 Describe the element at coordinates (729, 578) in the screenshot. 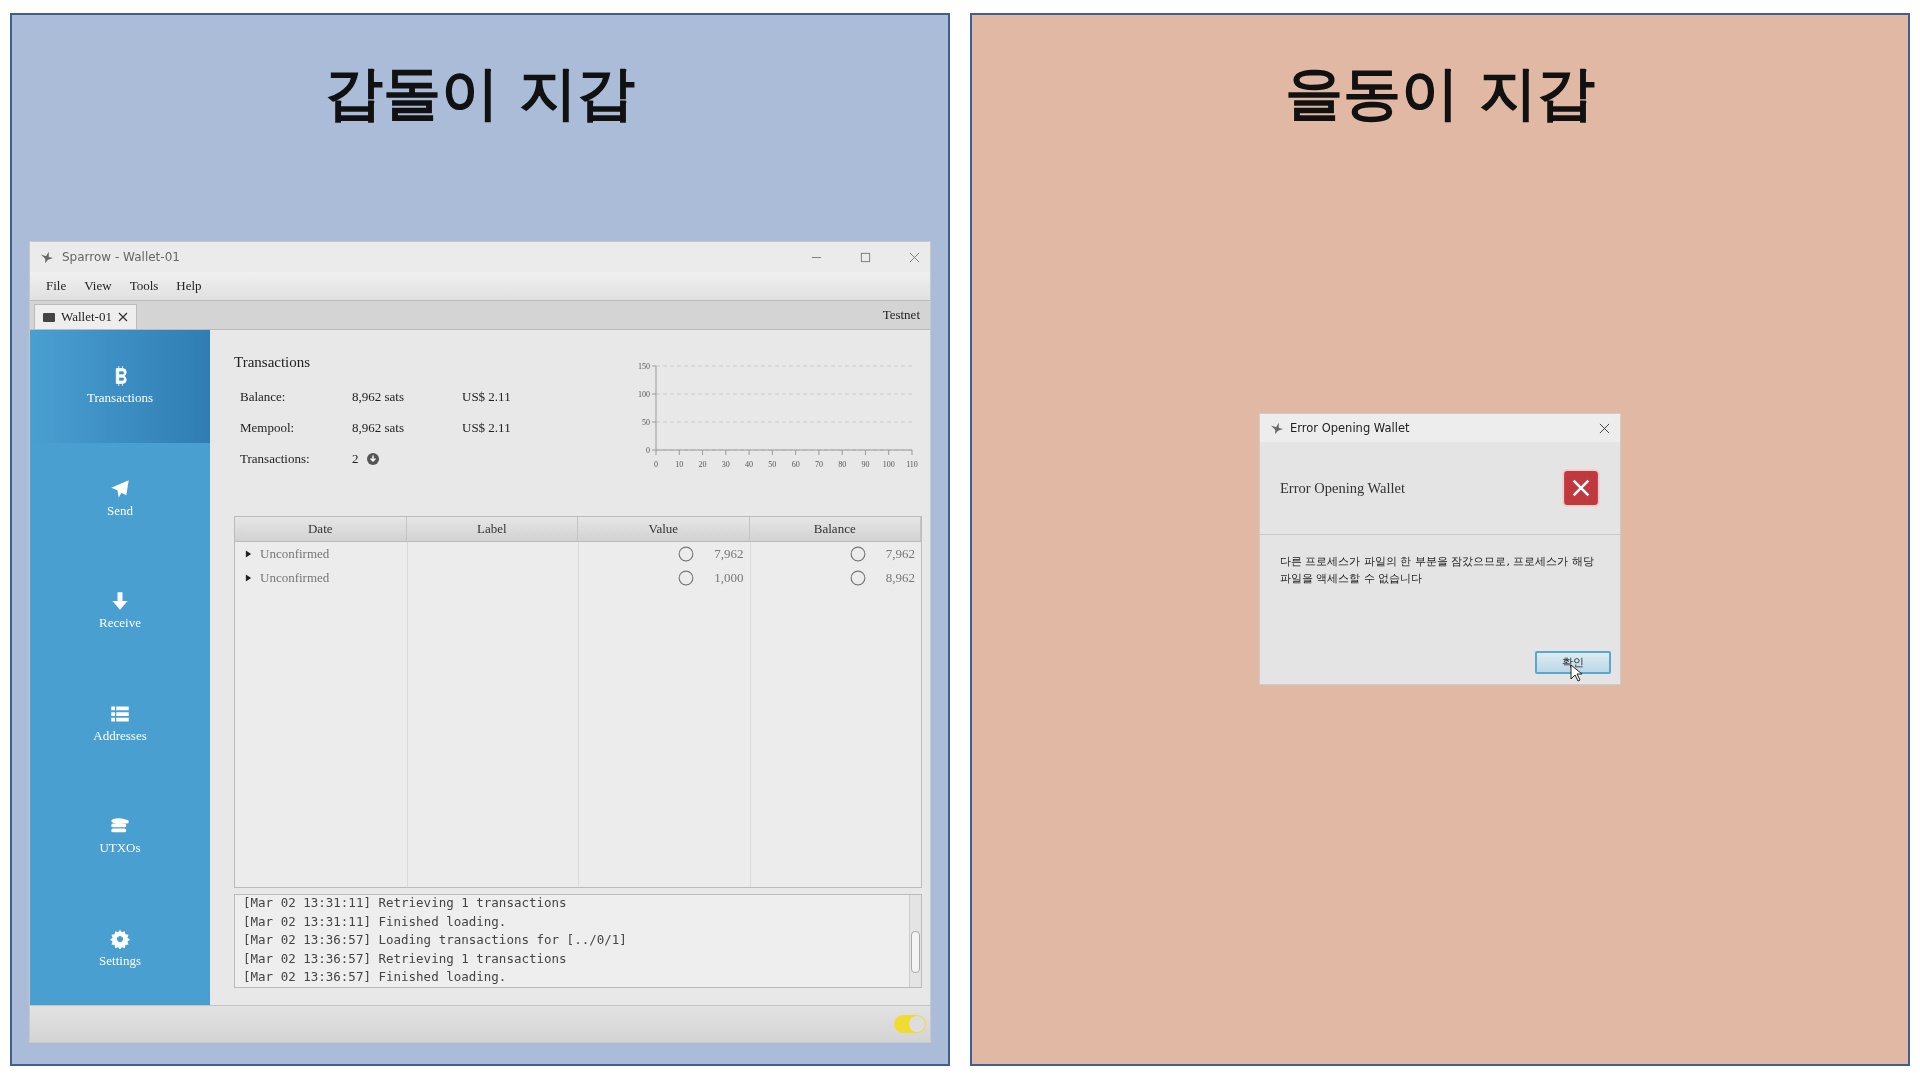

I see `table-cell: 1,000` at that location.